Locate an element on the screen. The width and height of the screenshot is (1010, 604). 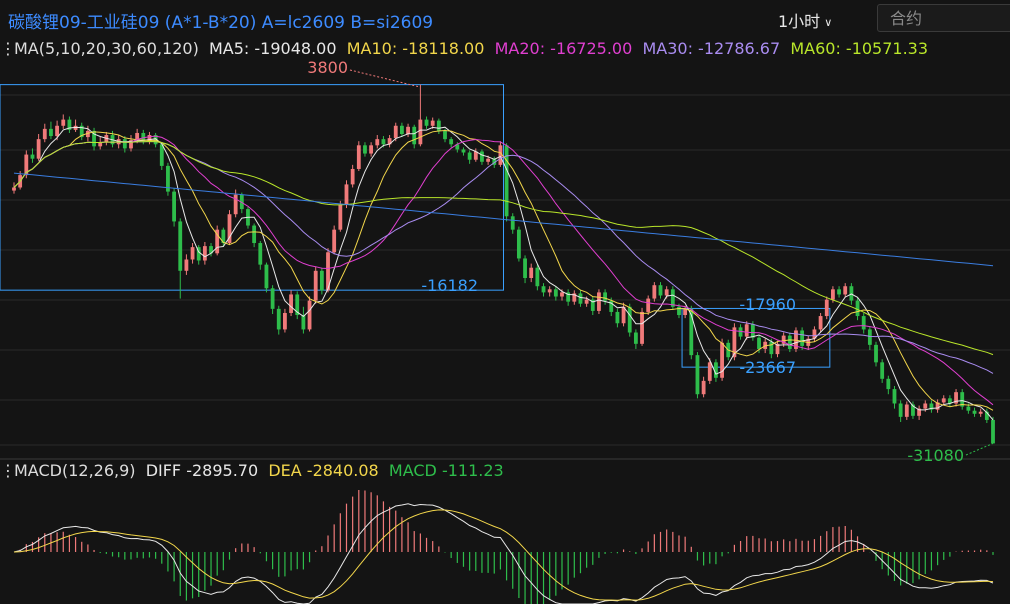
dea-line is located at coordinates (503, 555).